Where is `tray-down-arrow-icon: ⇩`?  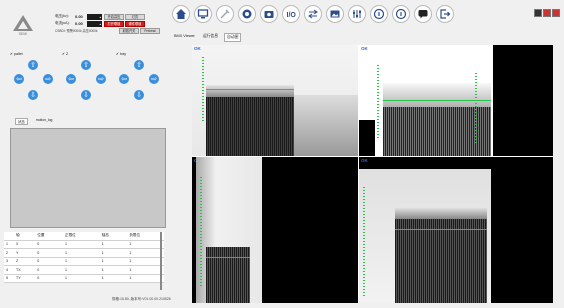
tray-down-arrow-icon: ⇩ is located at coordinates (139, 95).